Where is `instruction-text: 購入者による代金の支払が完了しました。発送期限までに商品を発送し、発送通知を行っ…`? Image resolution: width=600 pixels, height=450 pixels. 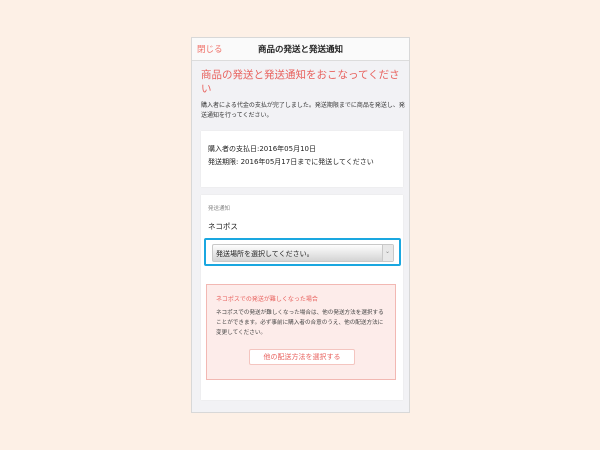
instruction-text: 購入者による代金の支払が完了しました。発送期限までに商品を発送し、発送通知を行っ… is located at coordinates (303, 110).